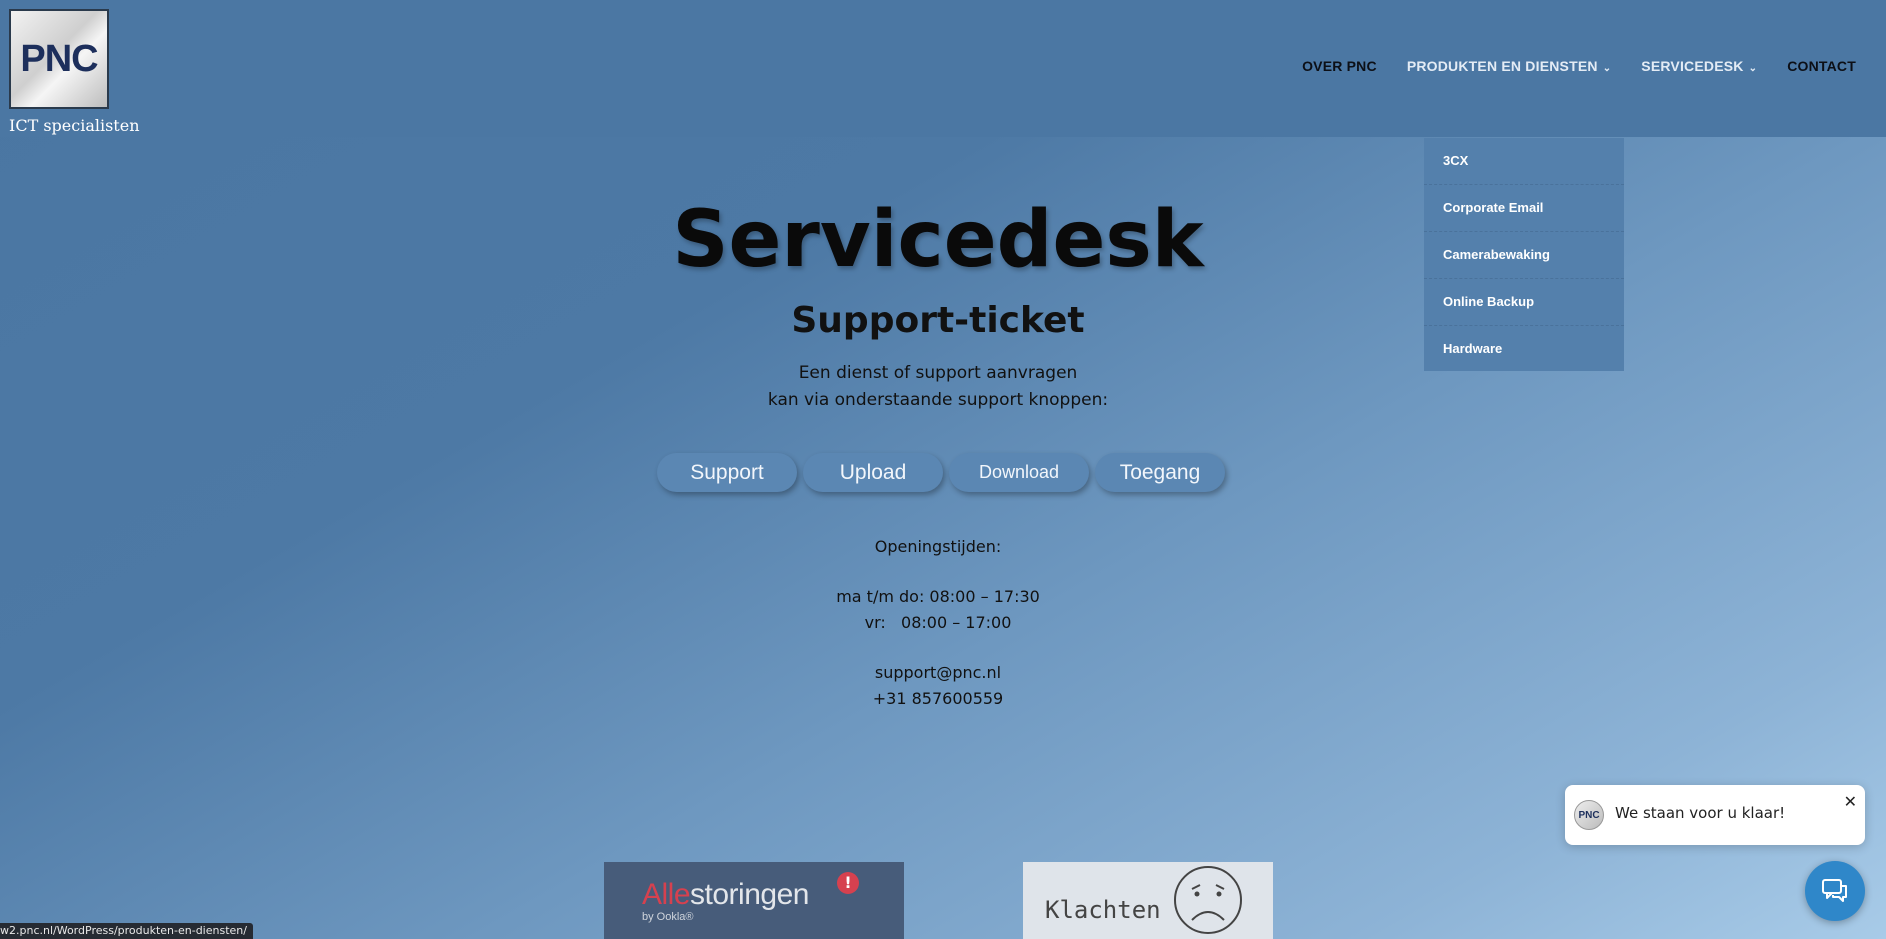 Image resolution: width=1886 pixels, height=939 pixels. I want to click on chat-launcher-button, so click(1835, 891).